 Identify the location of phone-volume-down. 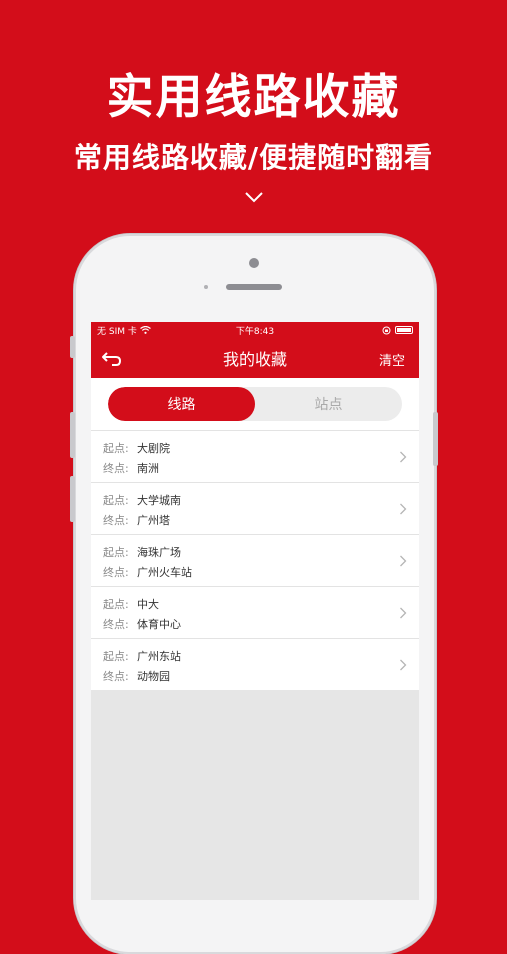
(72, 499).